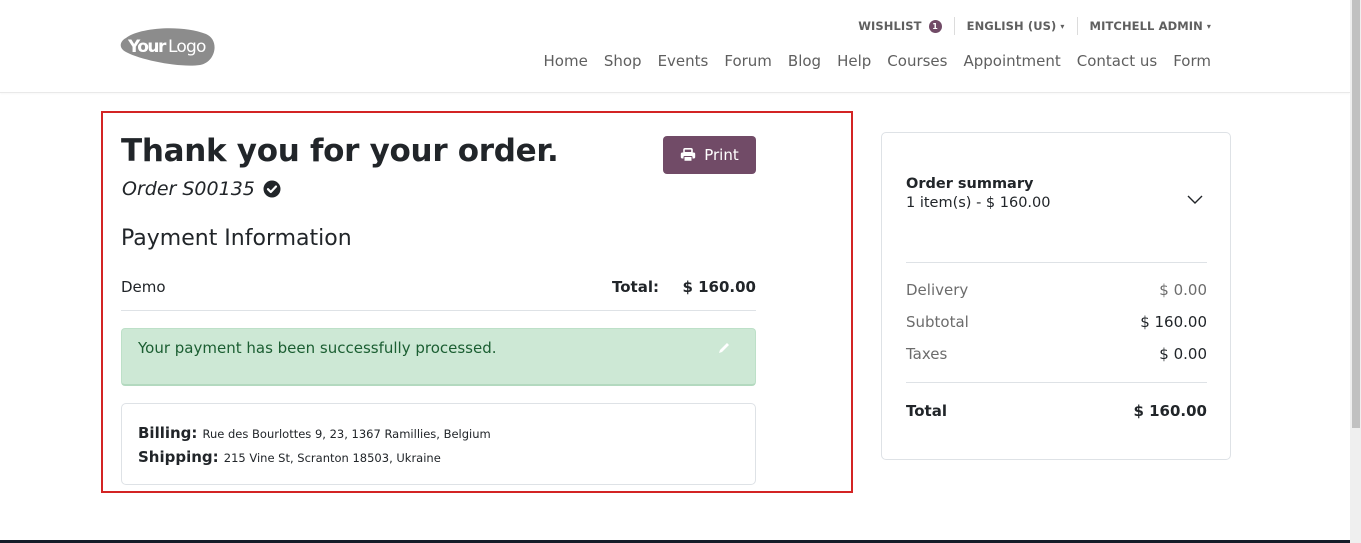  I want to click on shipping-address: 215 Vine St, Scranton 18503, Ukraine, so click(332, 458).